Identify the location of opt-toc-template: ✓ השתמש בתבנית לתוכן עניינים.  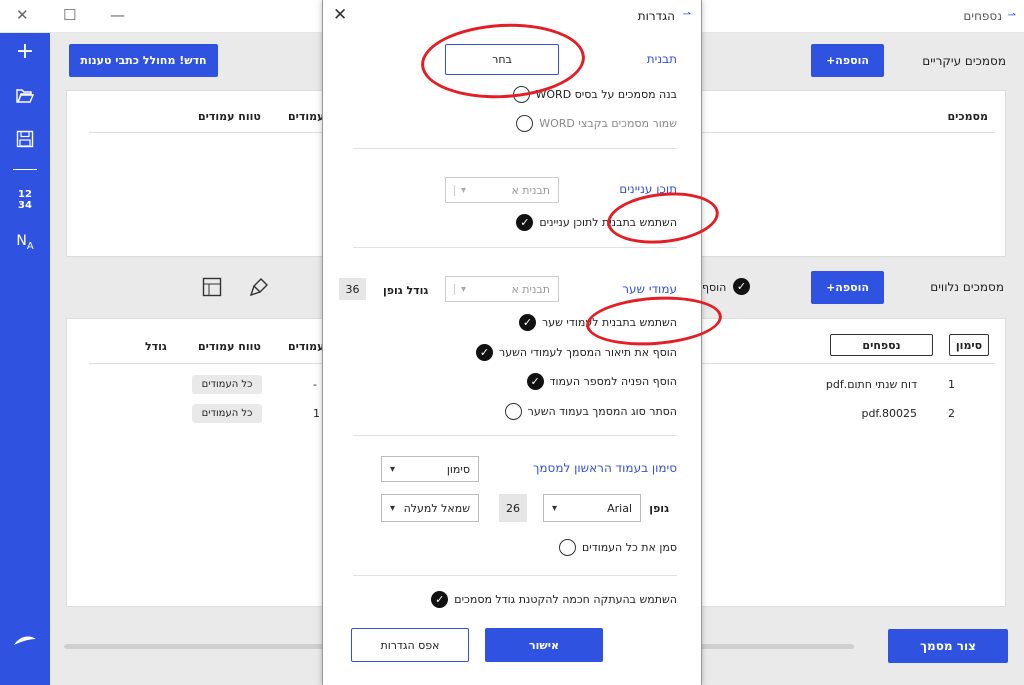
(596, 222).